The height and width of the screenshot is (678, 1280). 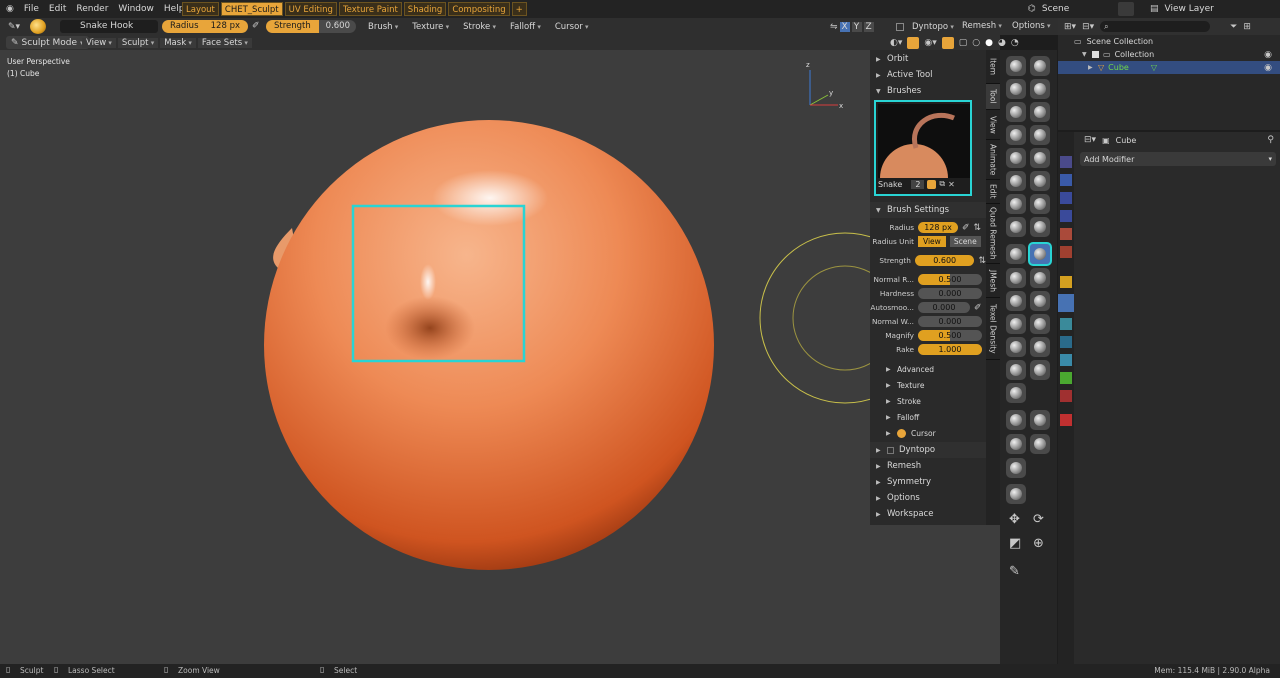 I want to click on advanced-subpanel: ▶ Advanced, so click(x=933, y=369).